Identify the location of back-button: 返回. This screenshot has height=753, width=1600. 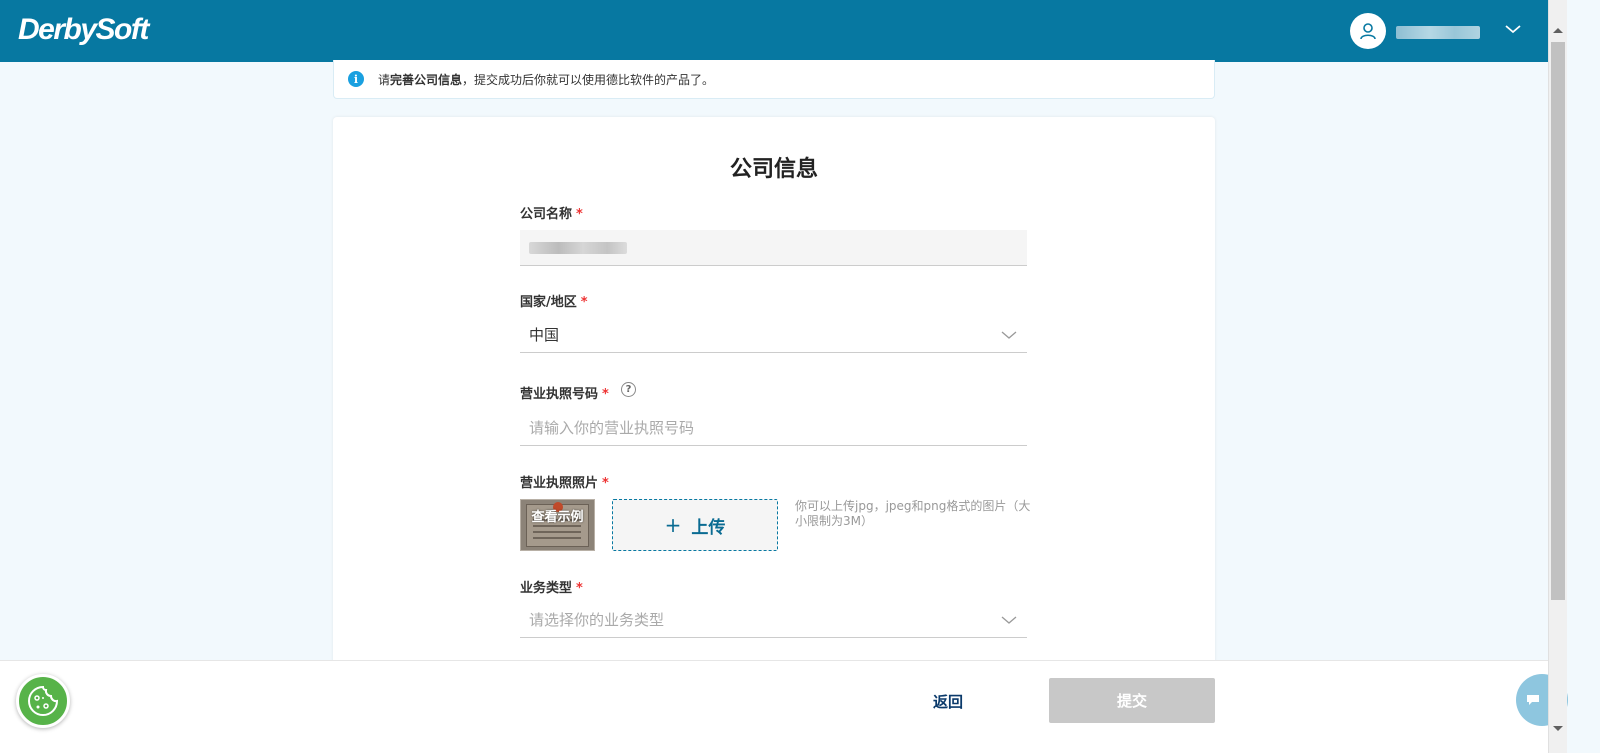
(948, 701).